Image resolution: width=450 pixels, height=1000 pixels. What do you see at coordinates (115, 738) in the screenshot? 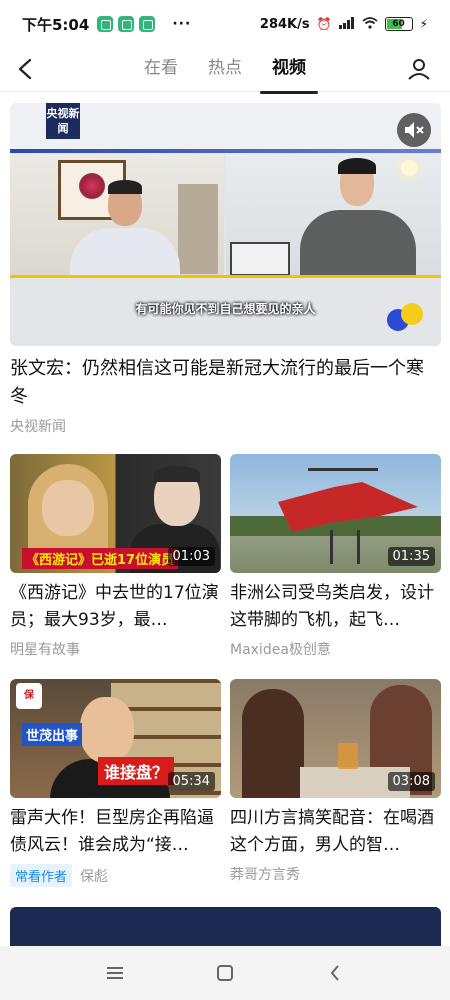
I see `video-thumbnail: 保 世茂出事 谁接盘？ 05:34` at bounding box center [115, 738].